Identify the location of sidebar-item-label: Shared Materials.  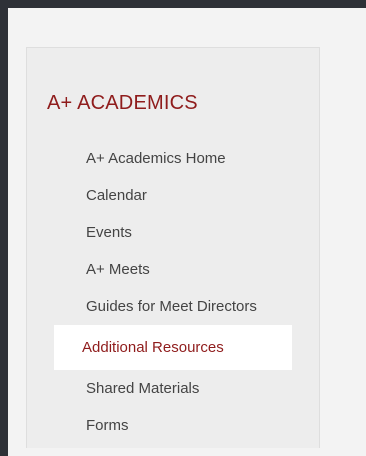
(142, 388).